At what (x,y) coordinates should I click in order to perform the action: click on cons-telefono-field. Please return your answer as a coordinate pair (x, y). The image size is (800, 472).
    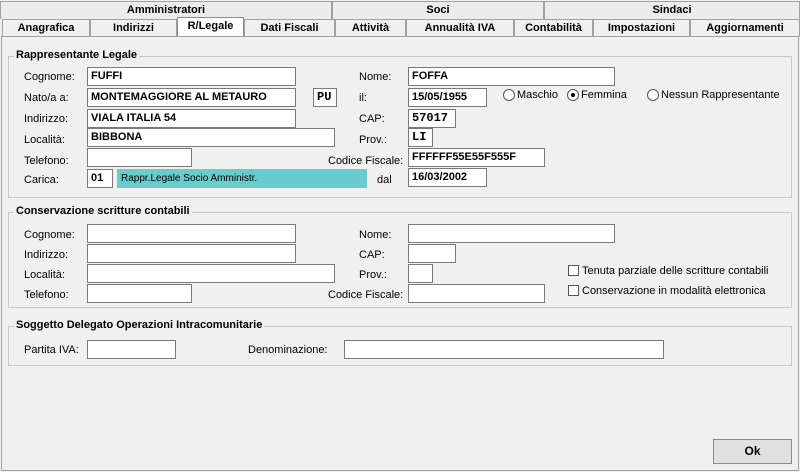
    Looking at the image, I should click on (139, 293).